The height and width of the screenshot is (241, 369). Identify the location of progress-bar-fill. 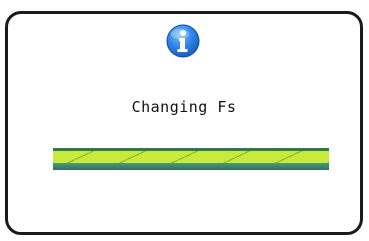
(191, 159).